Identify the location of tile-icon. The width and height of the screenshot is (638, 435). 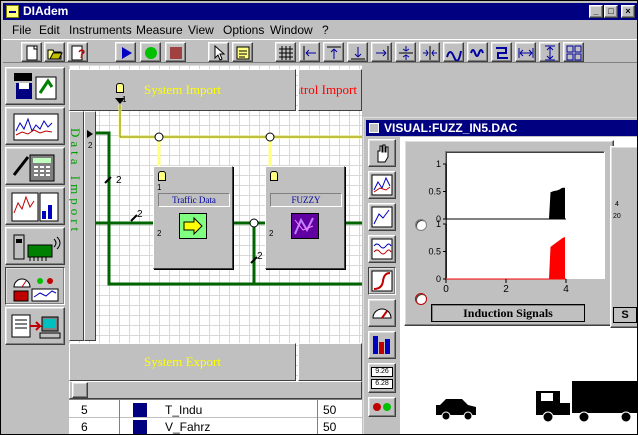
(573, 52).